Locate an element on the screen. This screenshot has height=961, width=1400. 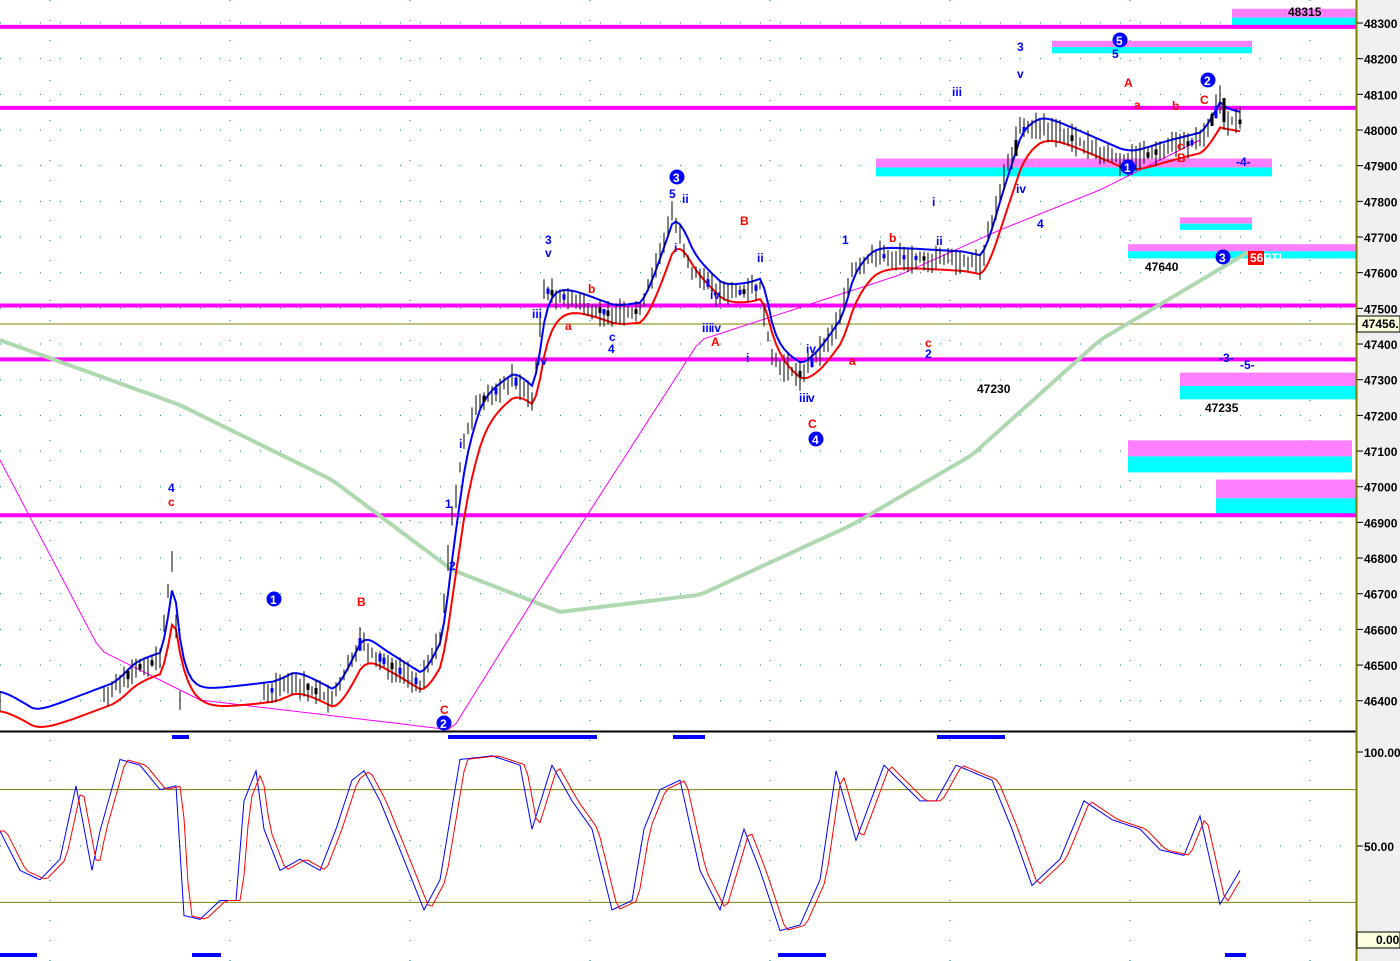
price-tick-label: 48200 is located at coordinates (1381, 60).